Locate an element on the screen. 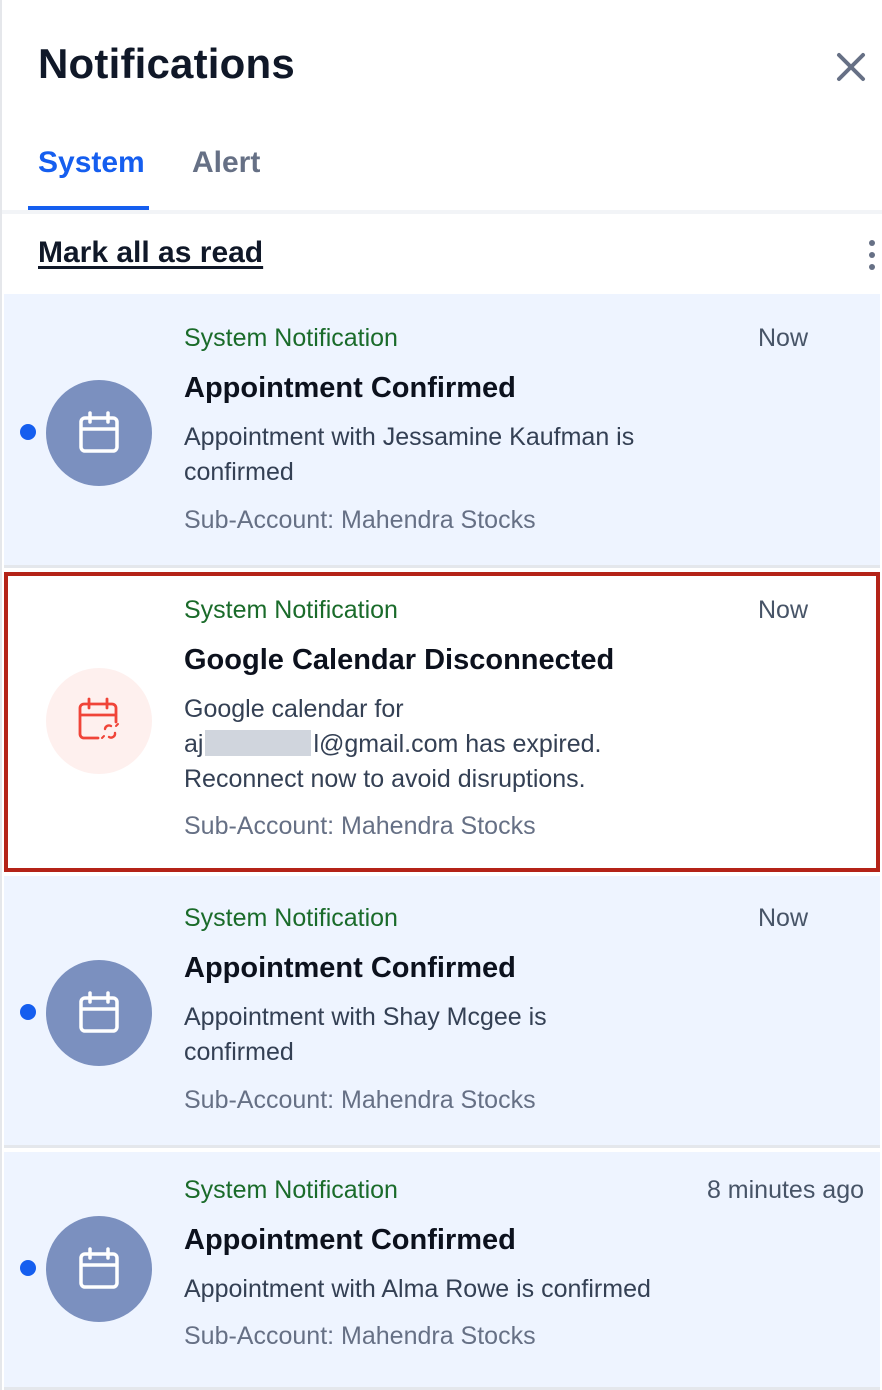  notification-body: Appointment with Alma Rowe is confirmed is located at coordinates (464, 1289).